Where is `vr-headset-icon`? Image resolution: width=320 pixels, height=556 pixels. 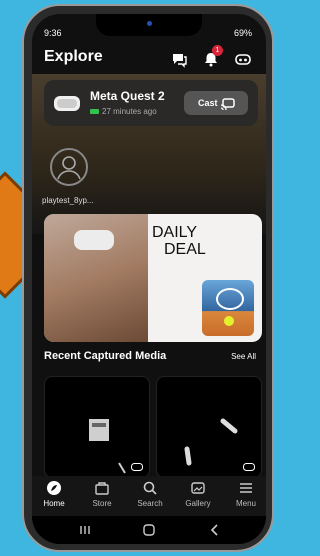
vr-headset-icon is located at coordinates (243, 59).